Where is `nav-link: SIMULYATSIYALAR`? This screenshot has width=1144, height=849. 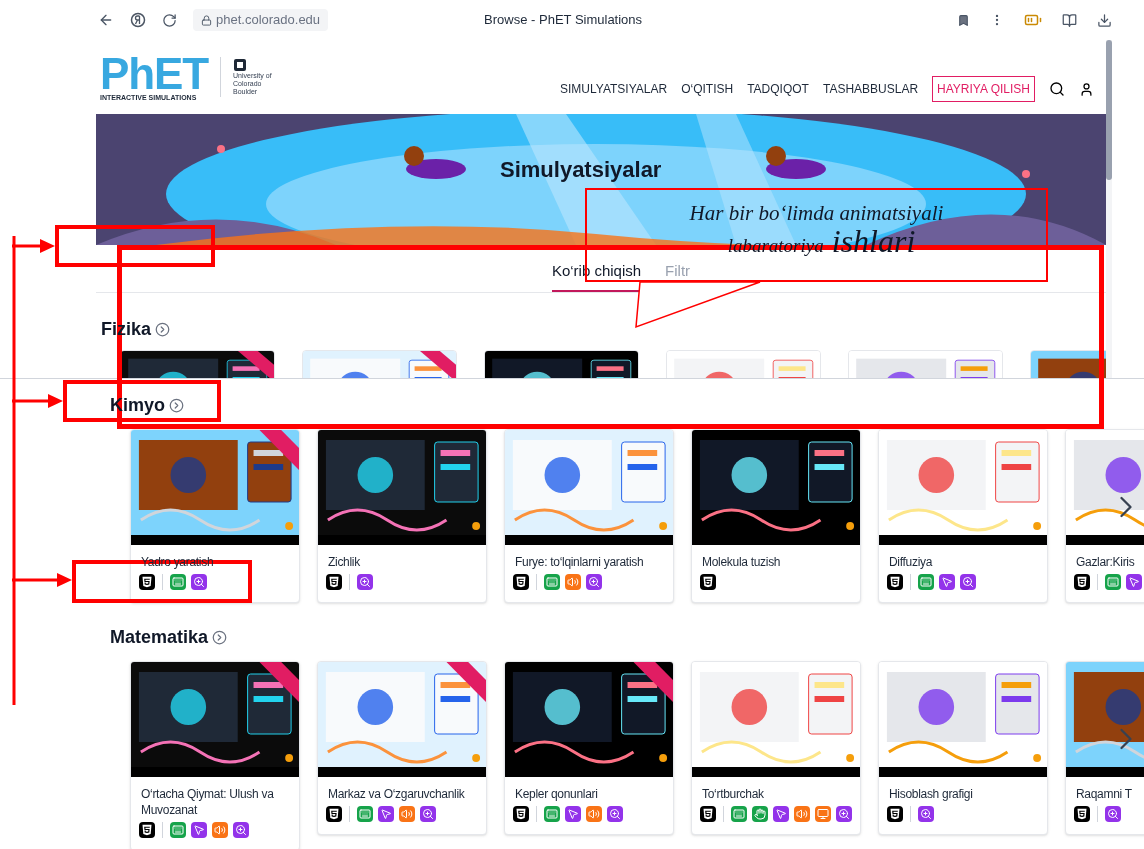
nav-link: SIMULYATSIYALAR is located at coordinates (614, 89).